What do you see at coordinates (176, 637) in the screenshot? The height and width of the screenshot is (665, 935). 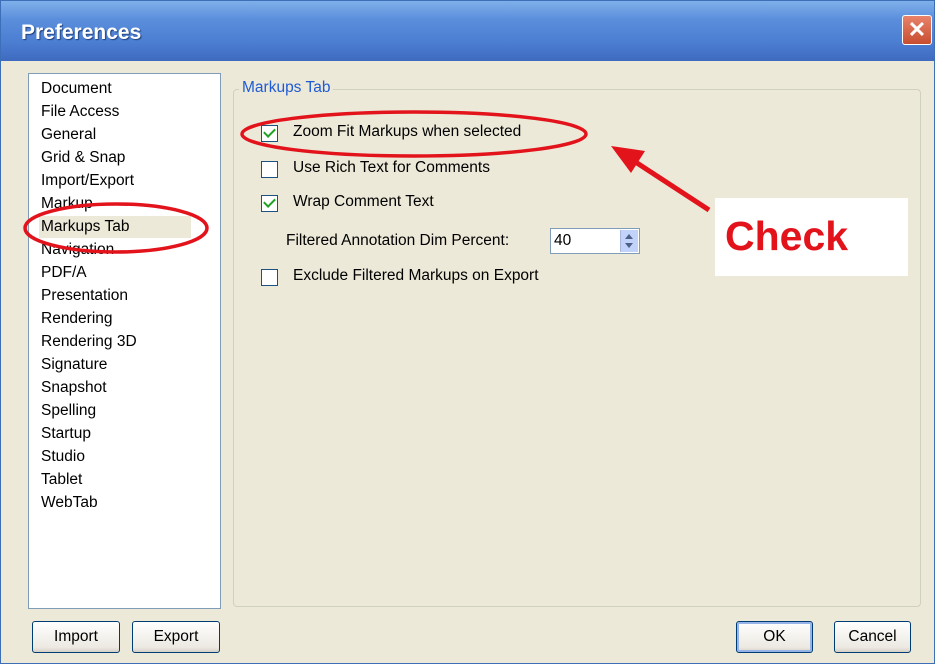 I see `export-button: Export` at bounding box center [176, 637].